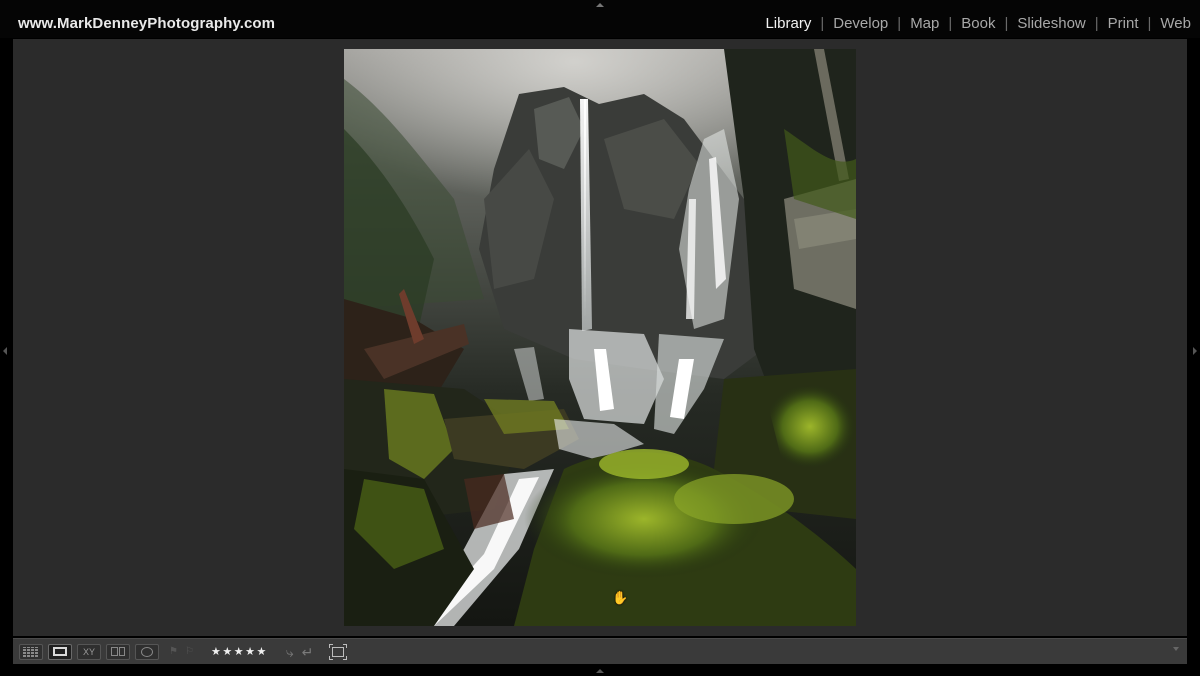 Image resolution: width=1200 pixels, height=676 pixels. I want to click on star-rating: ★★★★★, so click(239, 651).